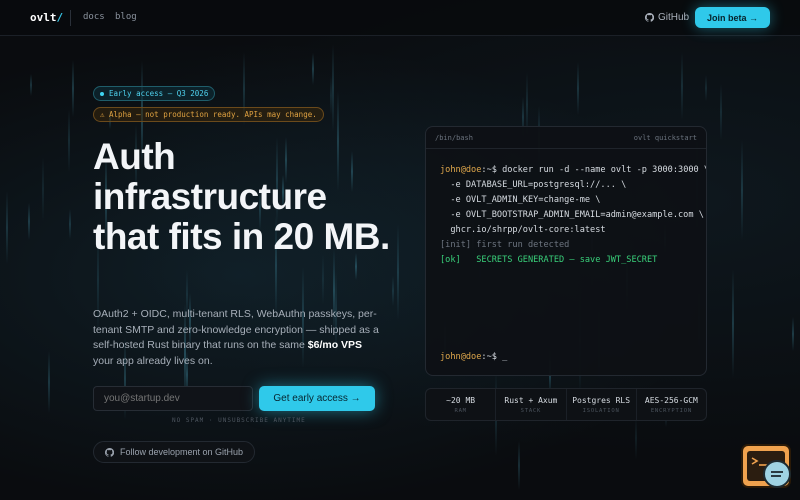 The width and height of the screenshot is (800, 500). I want to click on terminal-shell-label: /bin/bash, so click(454, 138).